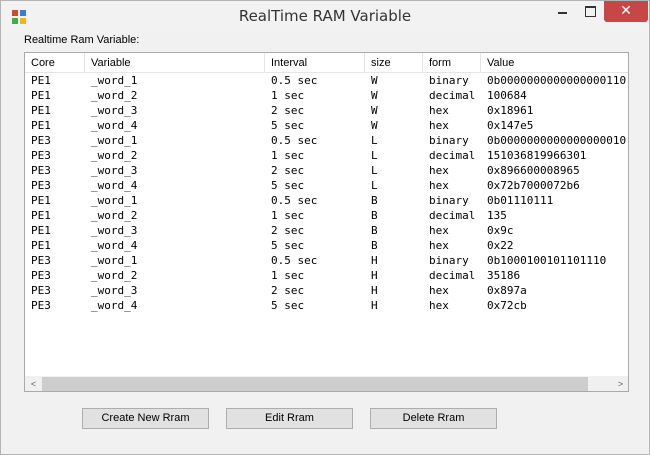  What do you see at coordinates (510, 110) in the screenshot?
I see `cell-value: 0x18961` at bounding box center [510, 110].